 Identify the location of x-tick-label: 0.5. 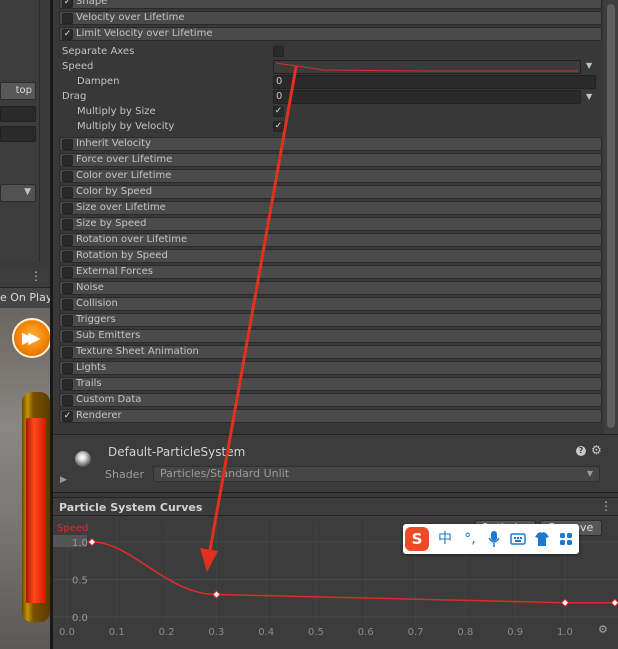
(316, 632).